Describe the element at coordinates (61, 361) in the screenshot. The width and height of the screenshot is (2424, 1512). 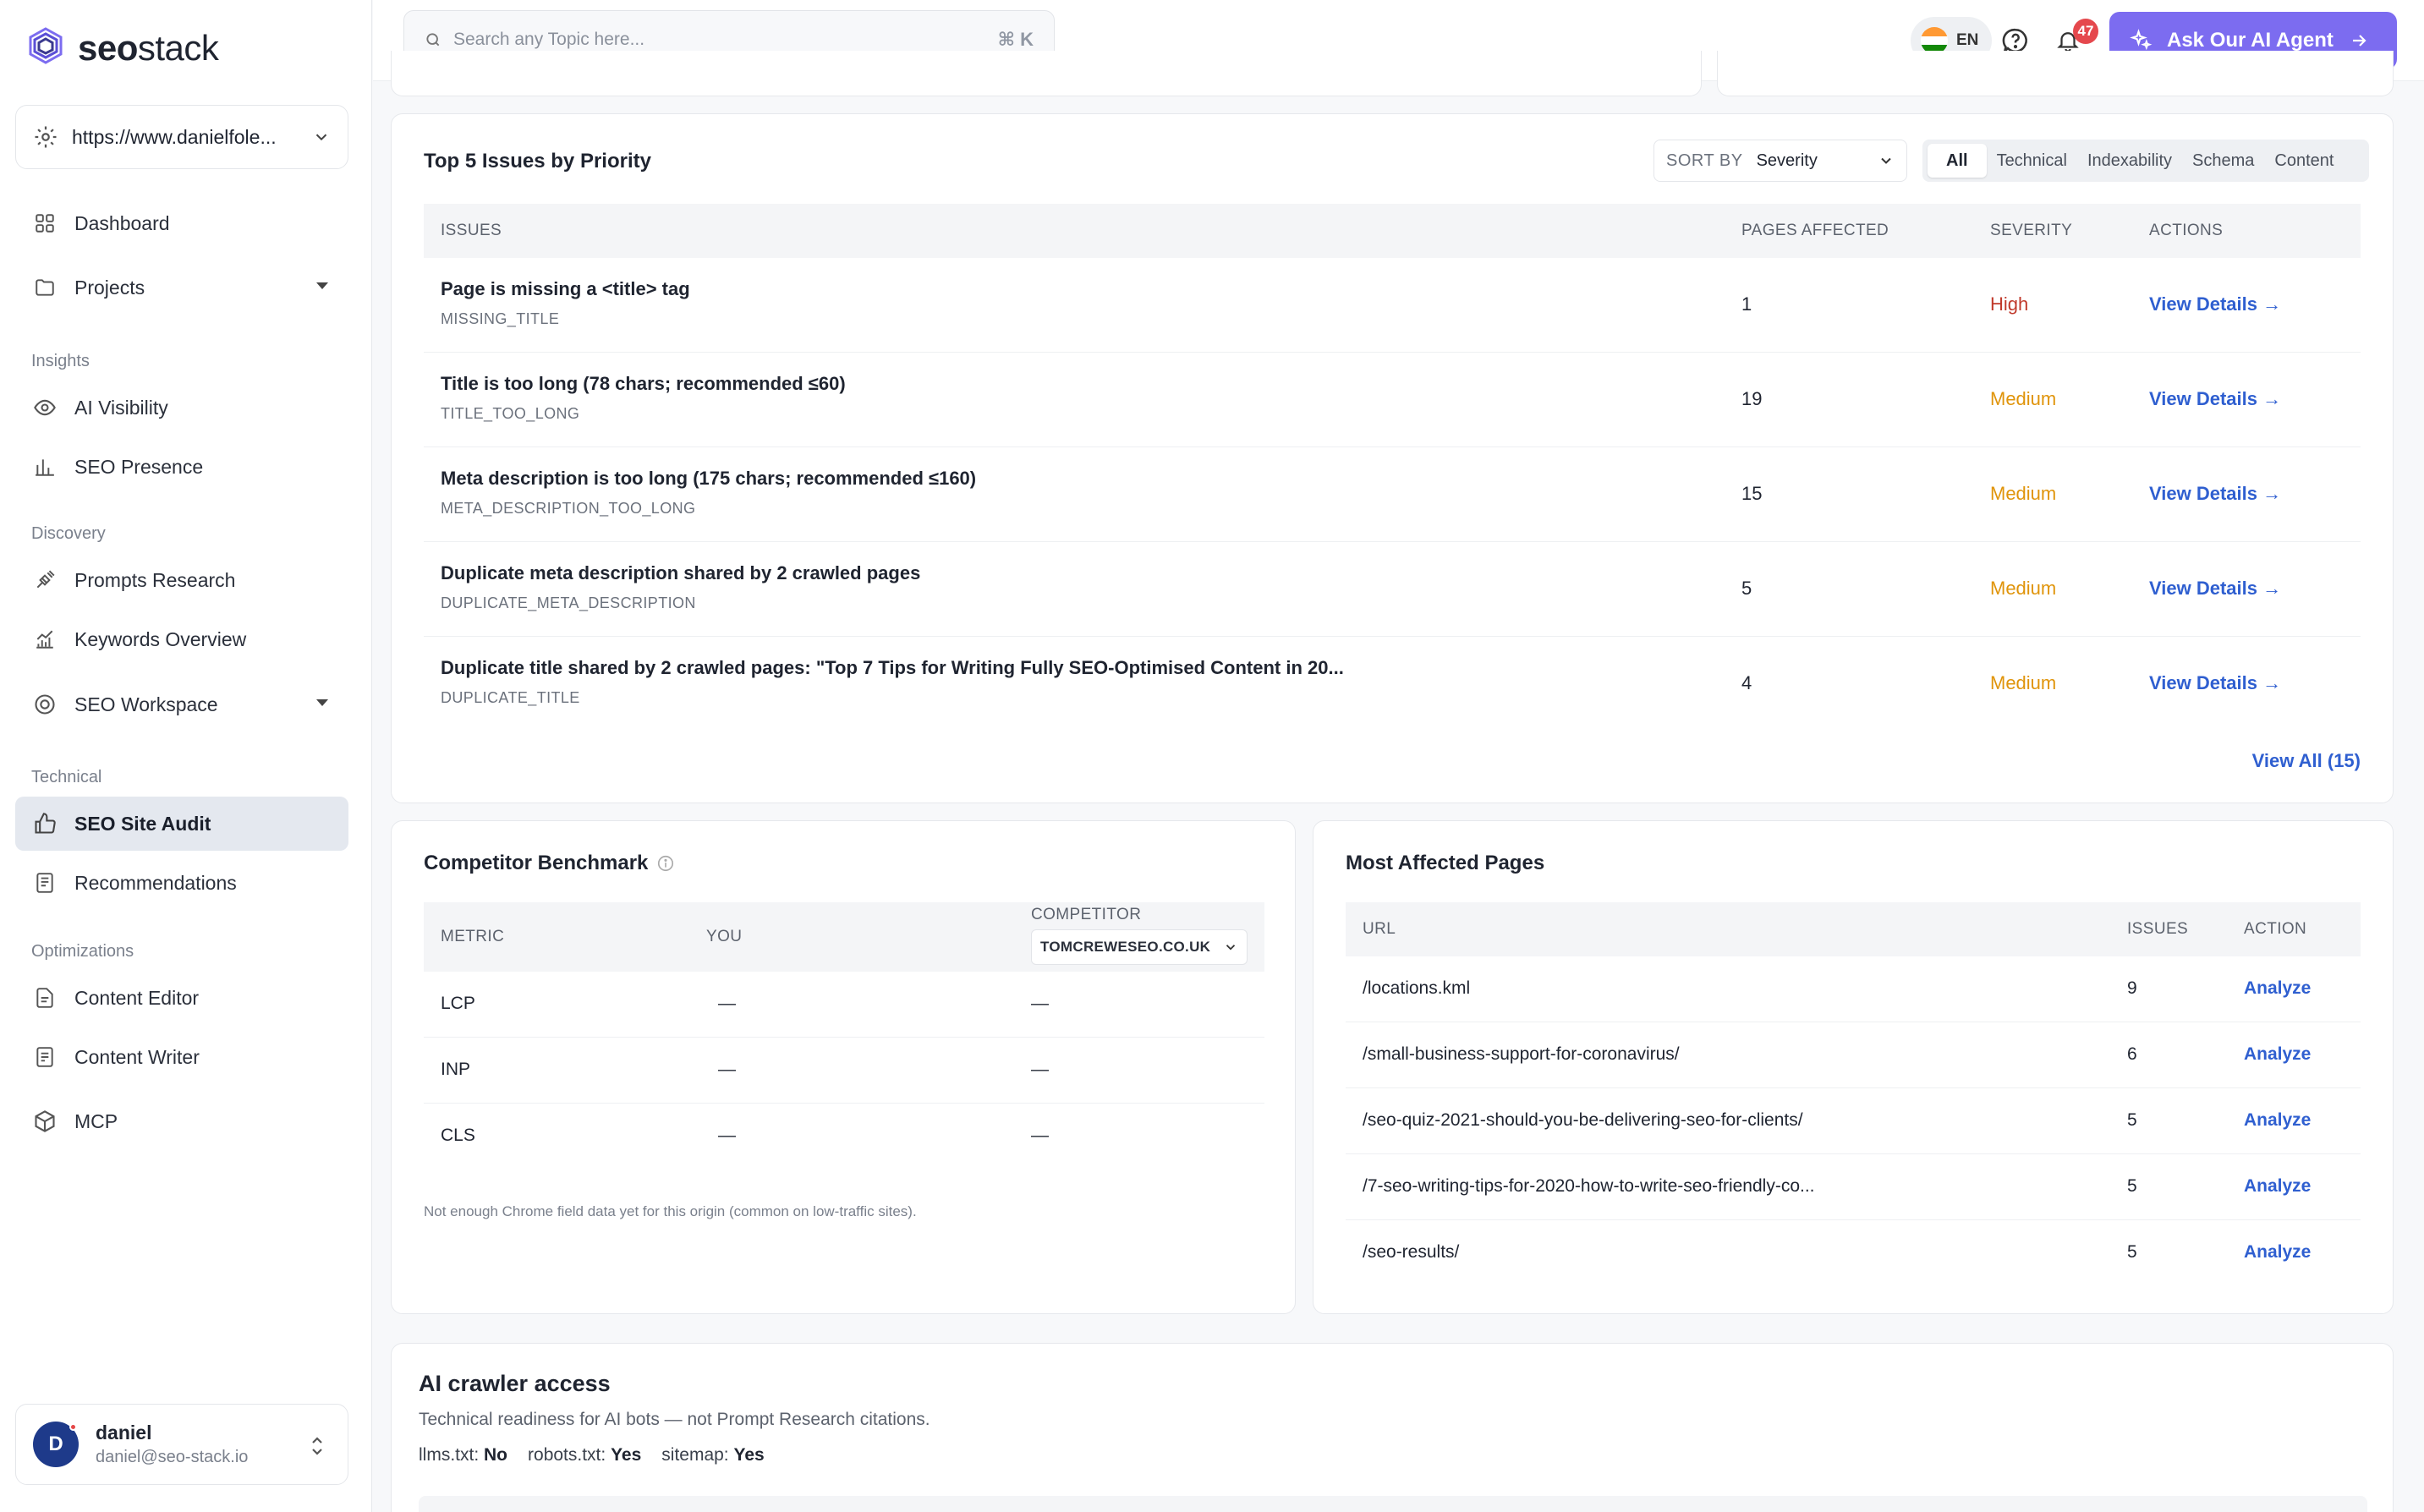
I see `section-insights: Insights` at that location.